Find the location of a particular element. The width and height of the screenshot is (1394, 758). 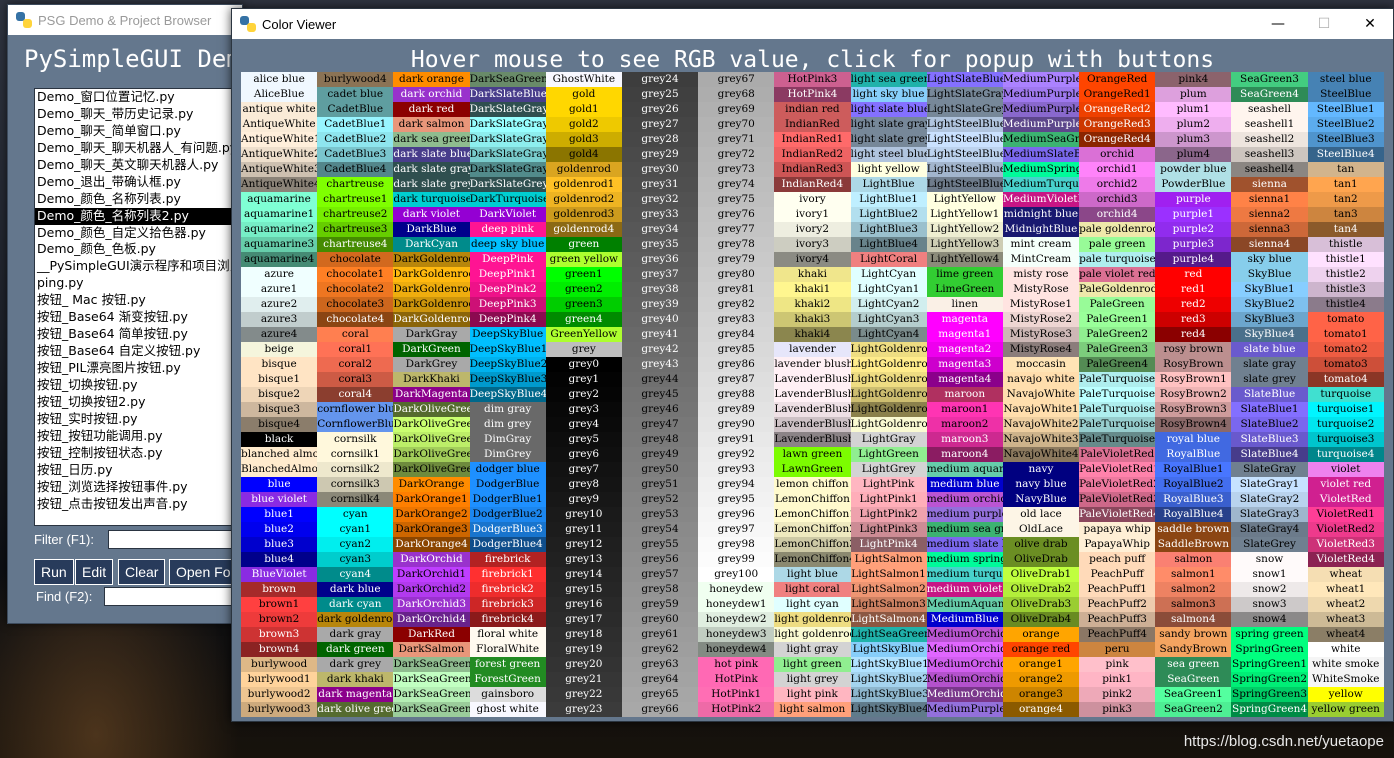

color-swatch-button: RosyBrown1 is located at coordinates (1193, 379).